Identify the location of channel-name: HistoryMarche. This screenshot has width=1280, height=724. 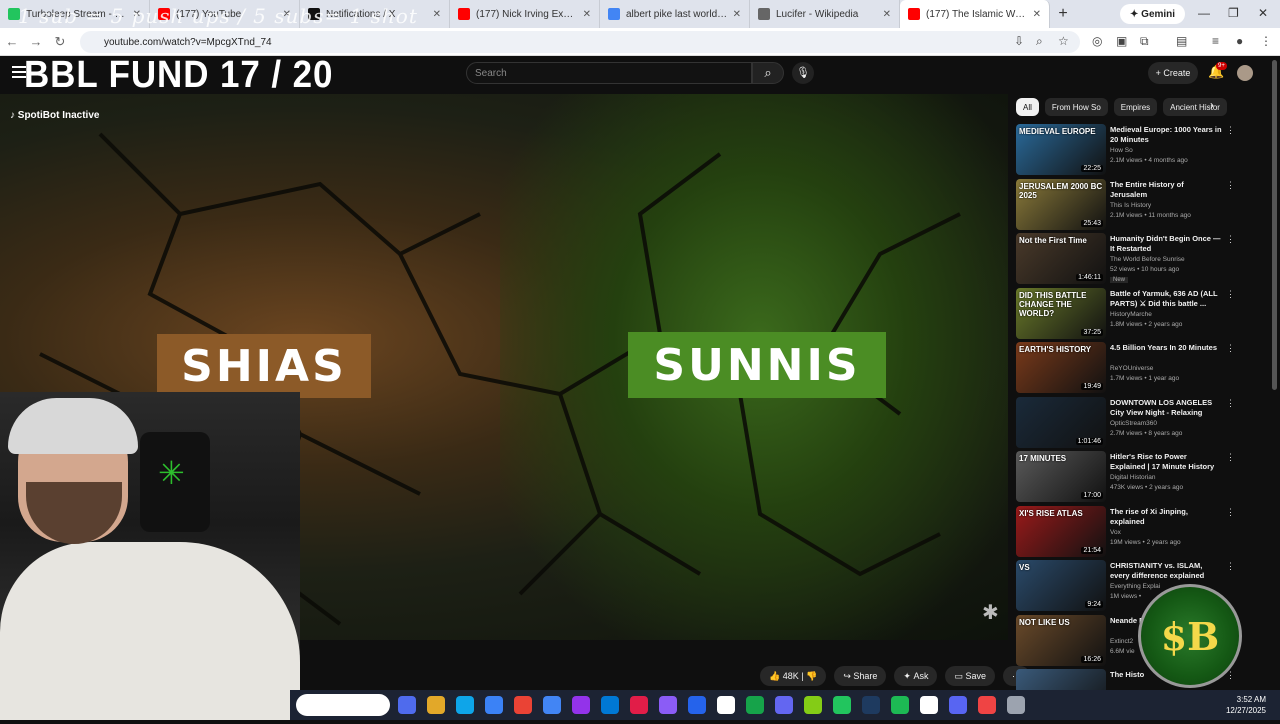
(1131, 314).